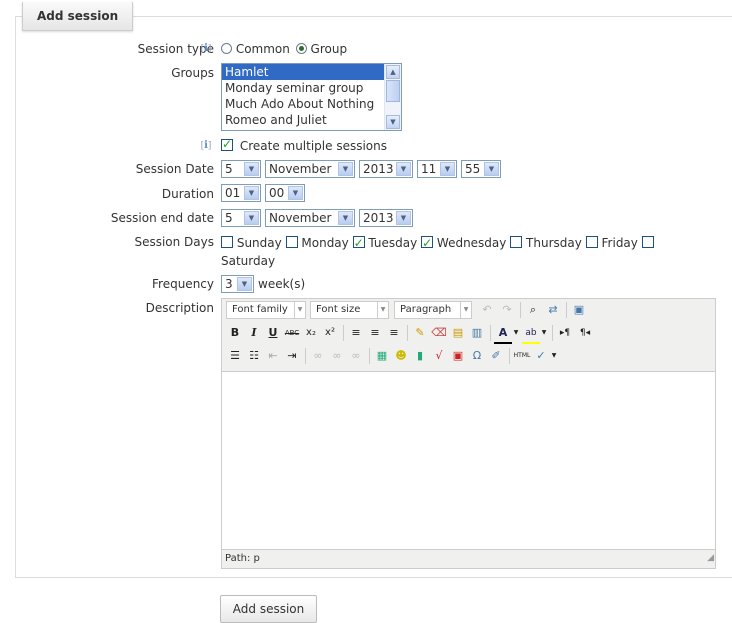 The height and width of the screenshot is (623, 732). I want to click on align-right-icon: ≡, so click(394, 333).